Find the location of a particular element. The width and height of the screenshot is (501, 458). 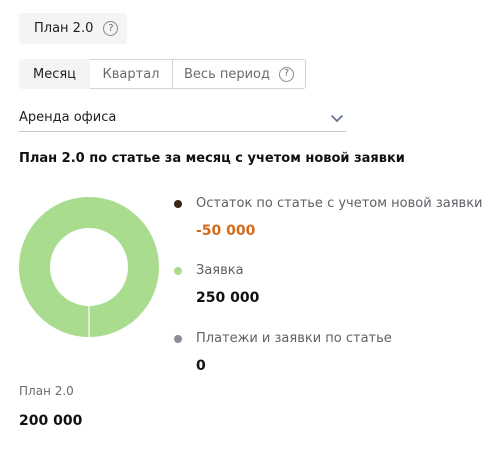

donut-chart is located at coordinates (89, 267).